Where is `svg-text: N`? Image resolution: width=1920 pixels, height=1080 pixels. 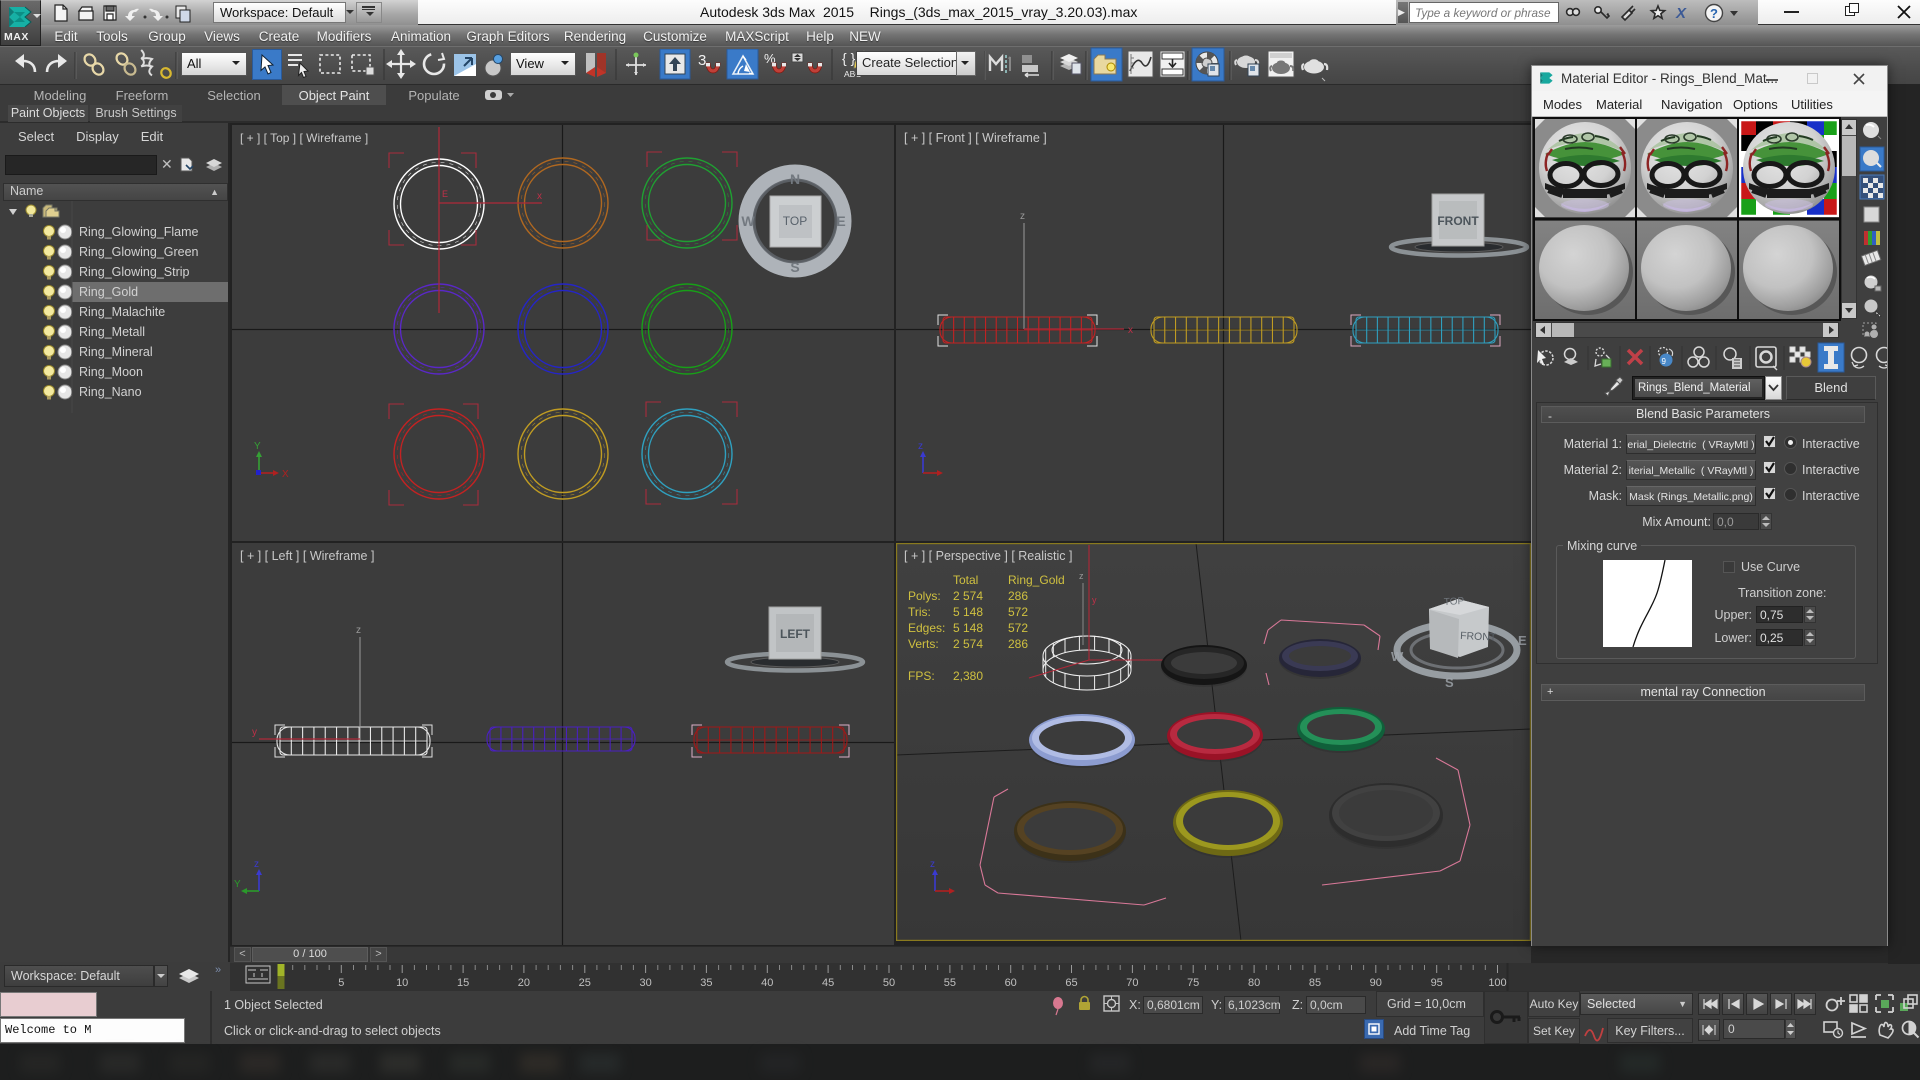
svg-text: N is located at coordinates (795, 179).